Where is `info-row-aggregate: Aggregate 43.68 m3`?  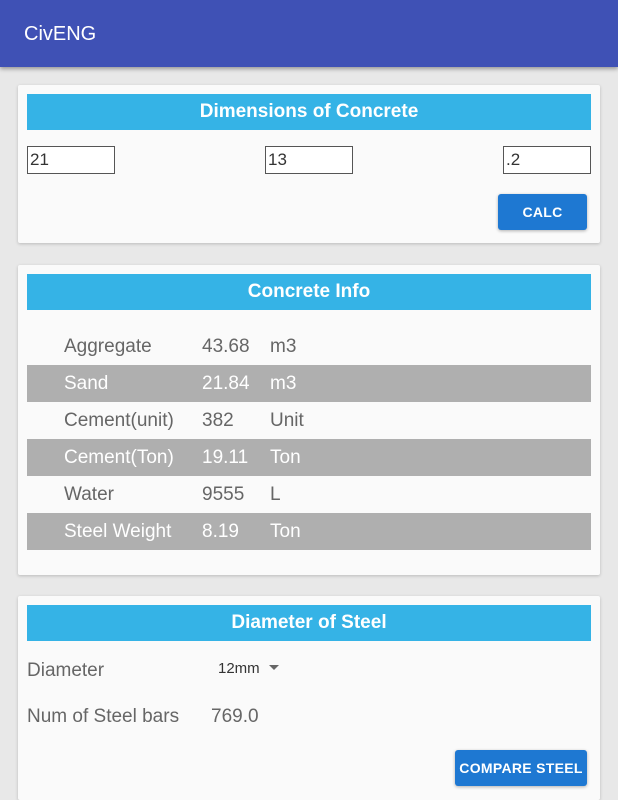 info-row-aggregate: Aggregate 43.68 m3 is located at coordinates (309, 346).